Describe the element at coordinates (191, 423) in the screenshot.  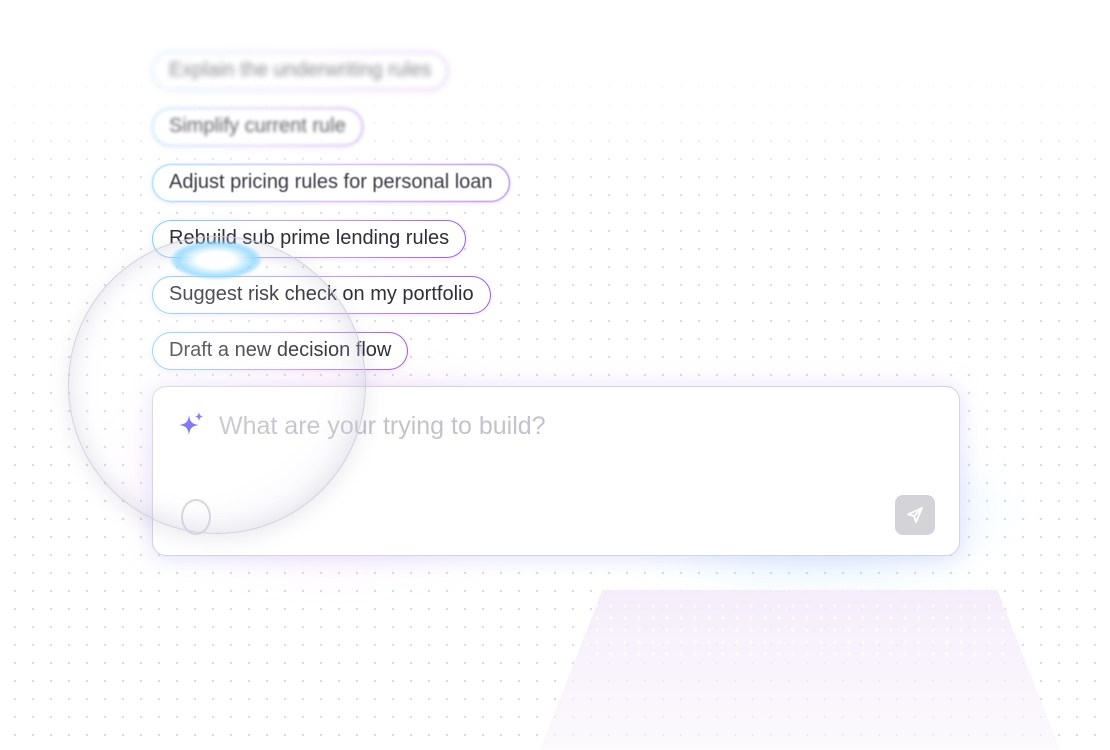
I see `sparkle-icon` at that location.